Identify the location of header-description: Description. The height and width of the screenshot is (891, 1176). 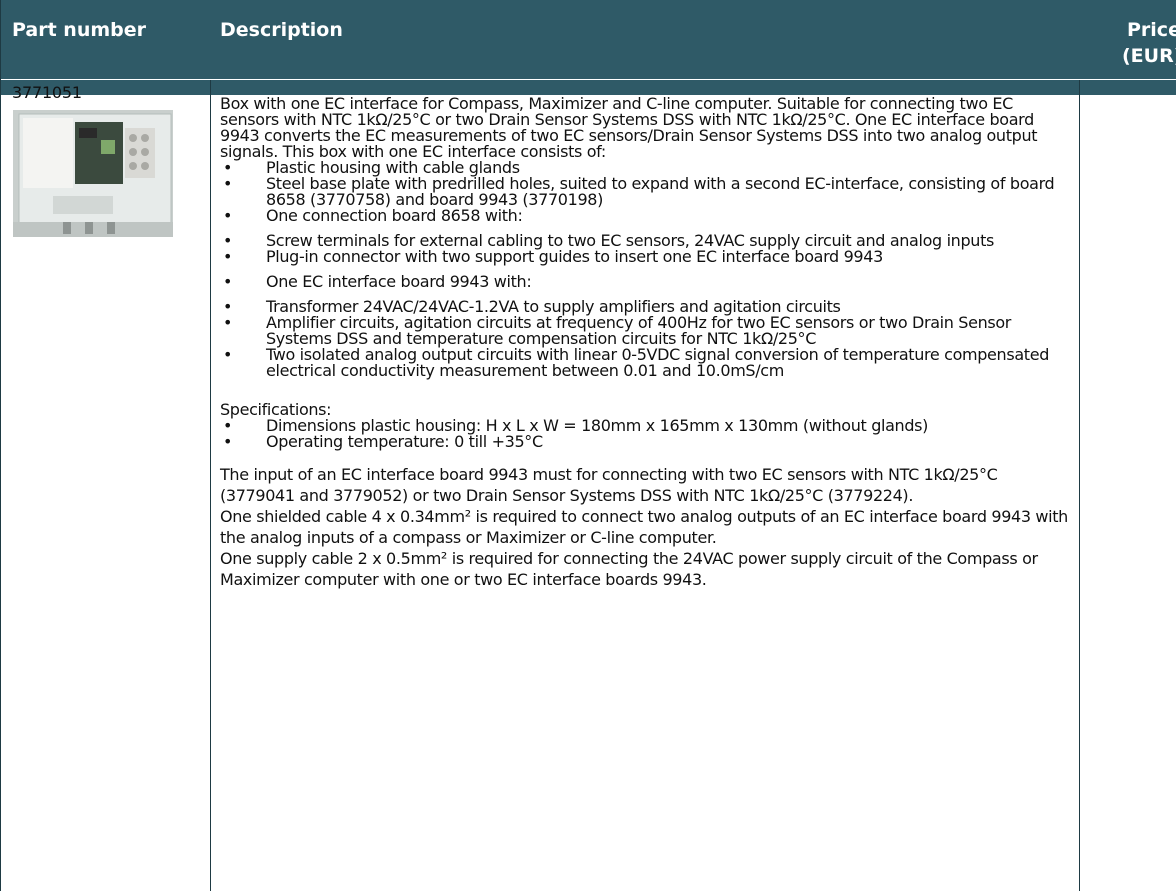
(281, 30).